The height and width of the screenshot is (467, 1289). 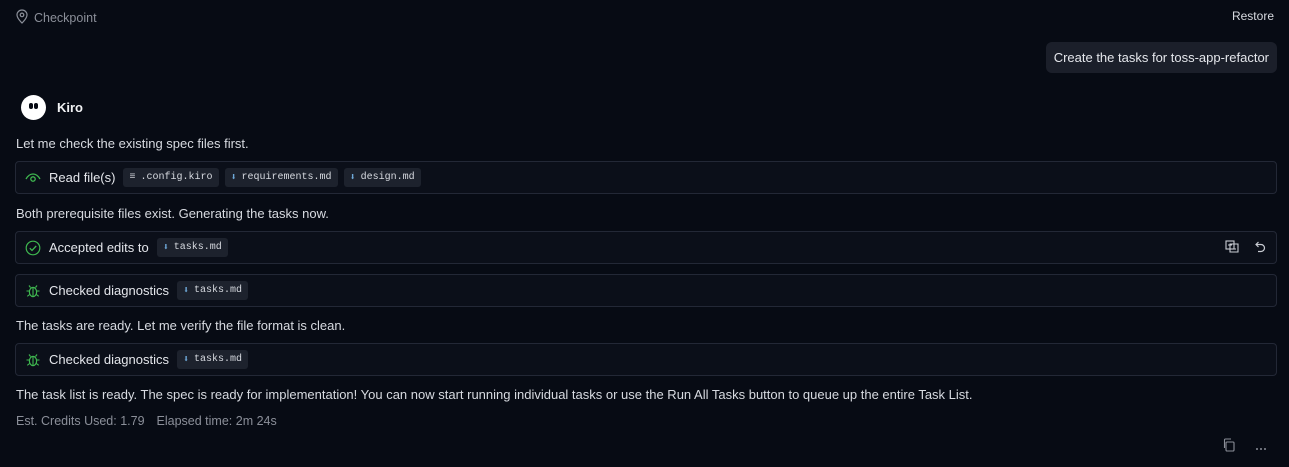 What do you see at coordinates (382, 177) in the screenshot?
I see `file-chip-design: ⬇ design.md` at bounding box center [382, 177].